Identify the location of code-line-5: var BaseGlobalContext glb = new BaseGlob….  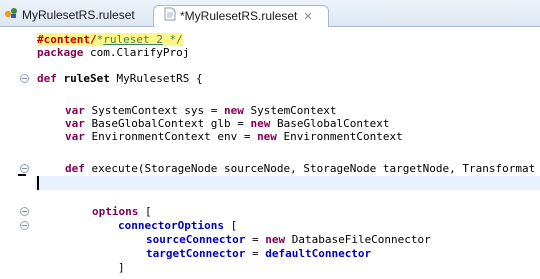
(227, 123).